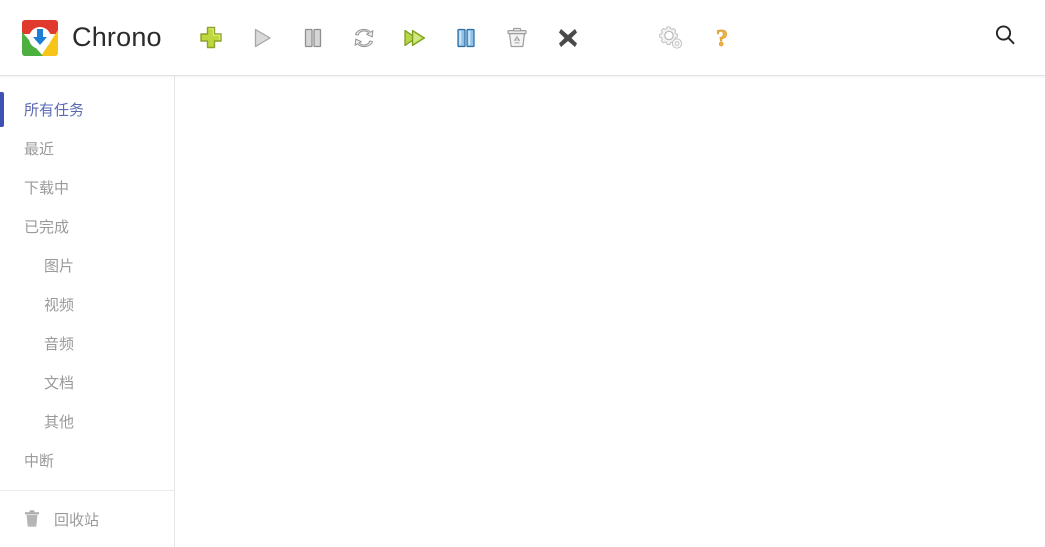 This screenshot has width=1045, height=547. I want to click on question-mark-icon: ?, so click(722, 38).